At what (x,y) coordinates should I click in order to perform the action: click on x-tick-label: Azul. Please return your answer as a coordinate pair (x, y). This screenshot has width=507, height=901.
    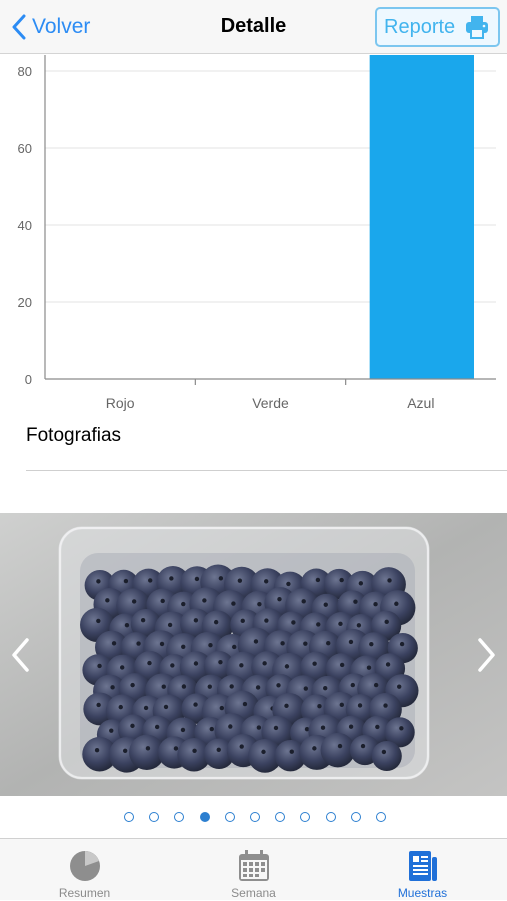
    Looking at the image, I should click on (420, 403).